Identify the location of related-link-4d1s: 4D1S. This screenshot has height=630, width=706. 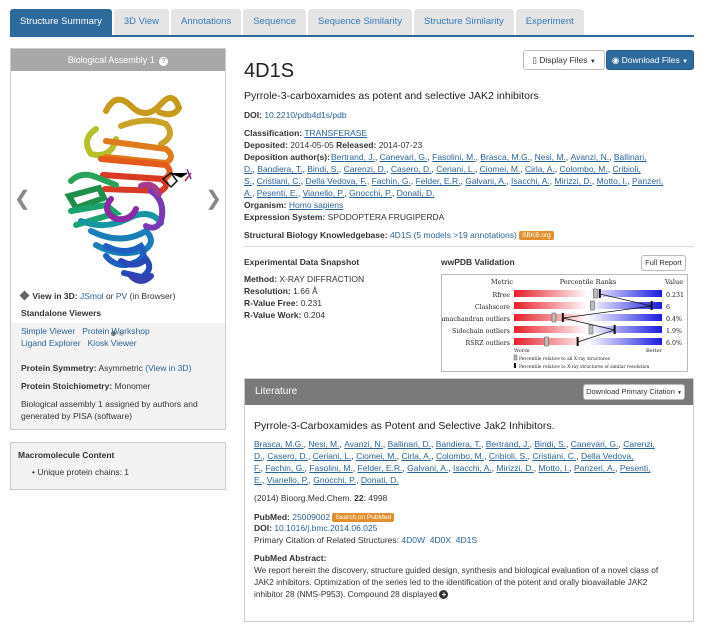
(466, 540).